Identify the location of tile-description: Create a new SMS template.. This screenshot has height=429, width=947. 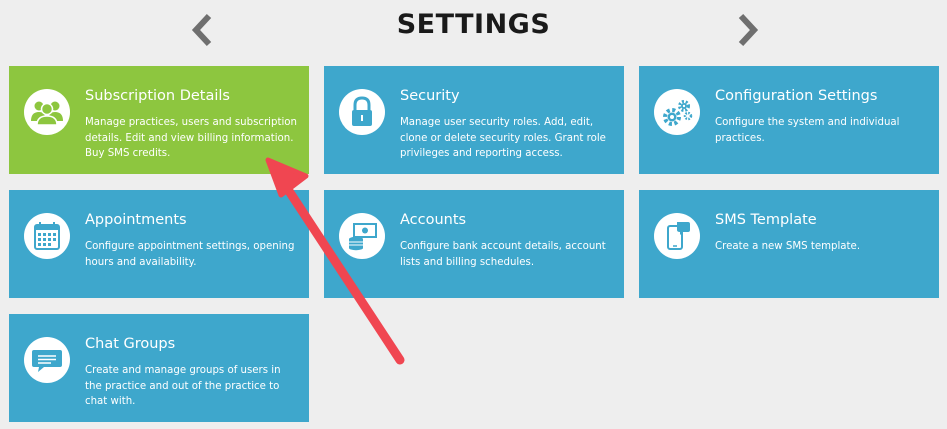
(788, 246).